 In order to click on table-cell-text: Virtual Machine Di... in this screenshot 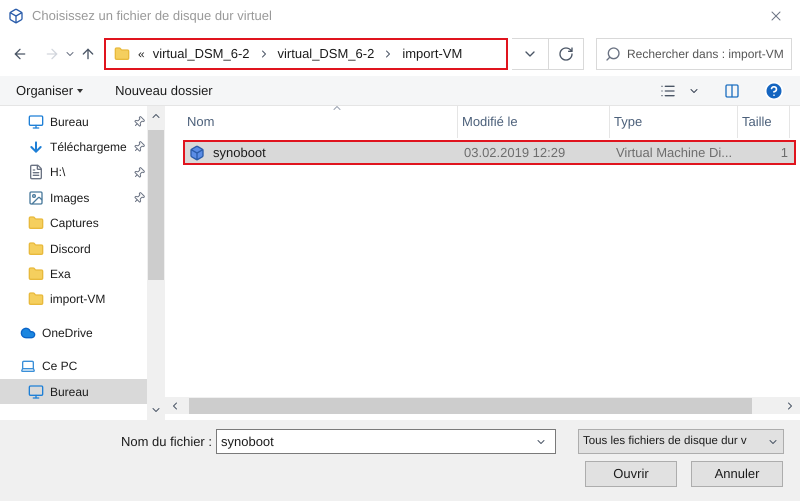, I will do `click(674, 153)`.